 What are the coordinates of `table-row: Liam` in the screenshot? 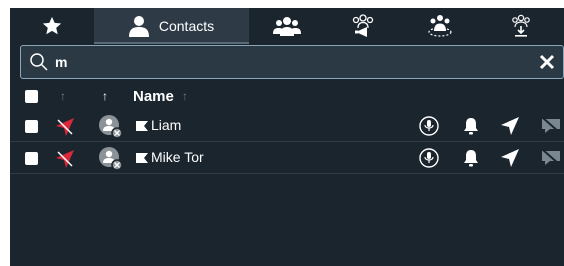 It's located at (287, 126).